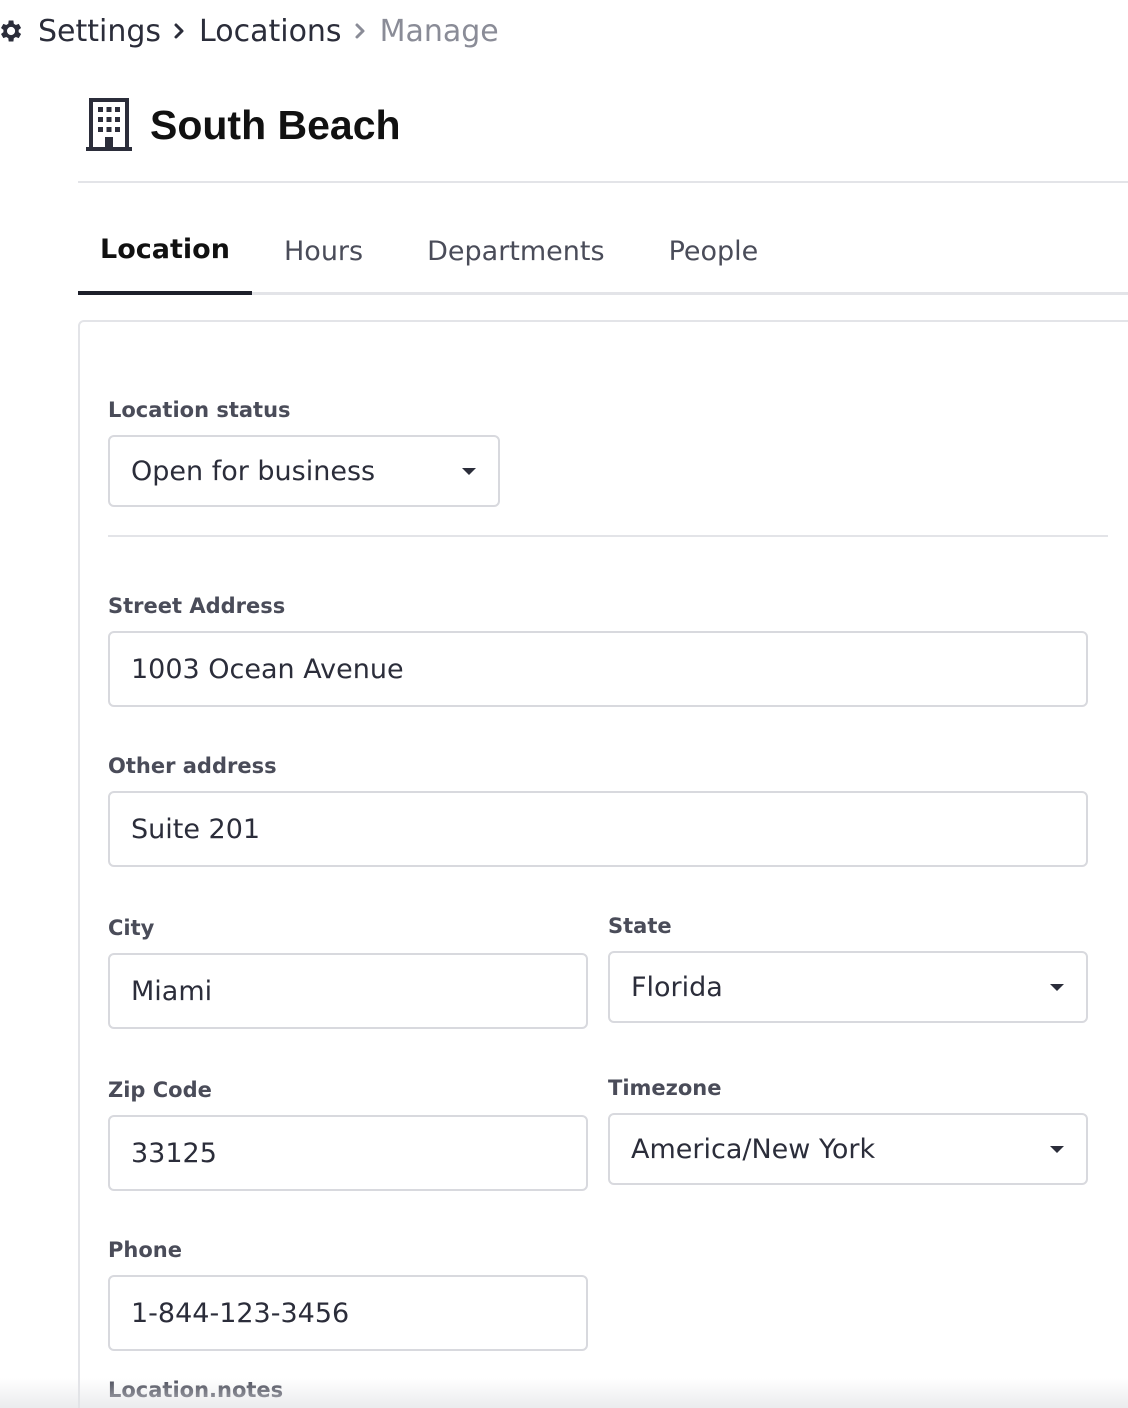 Image resolution: width=1128 pixels, height=1408 pixels. What do you see at coordinates (131, 928) in the screenshot?
I see `city-label: City` at bounding box center [131, 928].